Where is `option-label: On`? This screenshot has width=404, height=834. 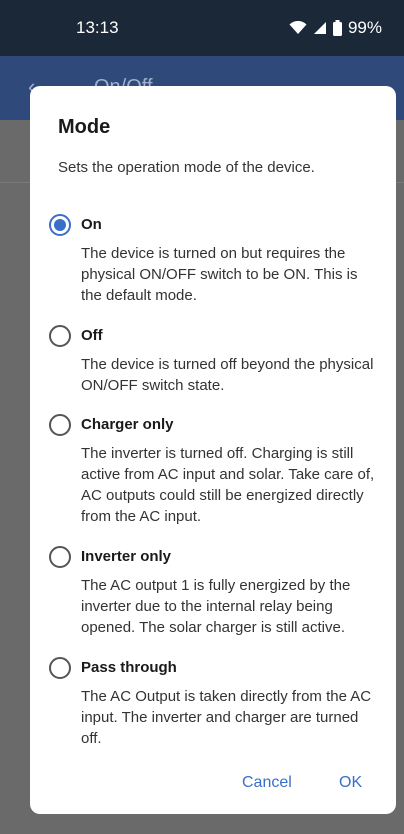 option-label: On is located at coordinates (91, 224).